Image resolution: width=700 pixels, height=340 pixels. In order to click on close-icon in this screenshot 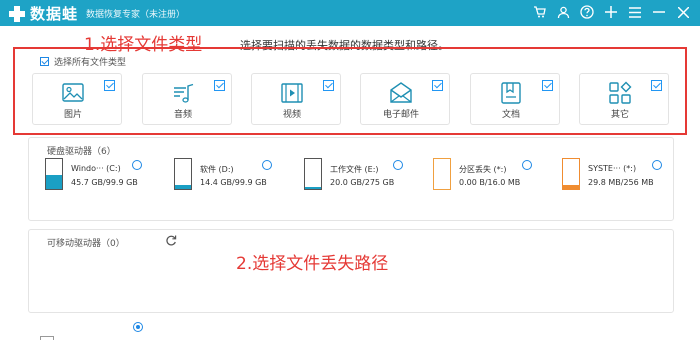, I will do `click(683, 12)`.